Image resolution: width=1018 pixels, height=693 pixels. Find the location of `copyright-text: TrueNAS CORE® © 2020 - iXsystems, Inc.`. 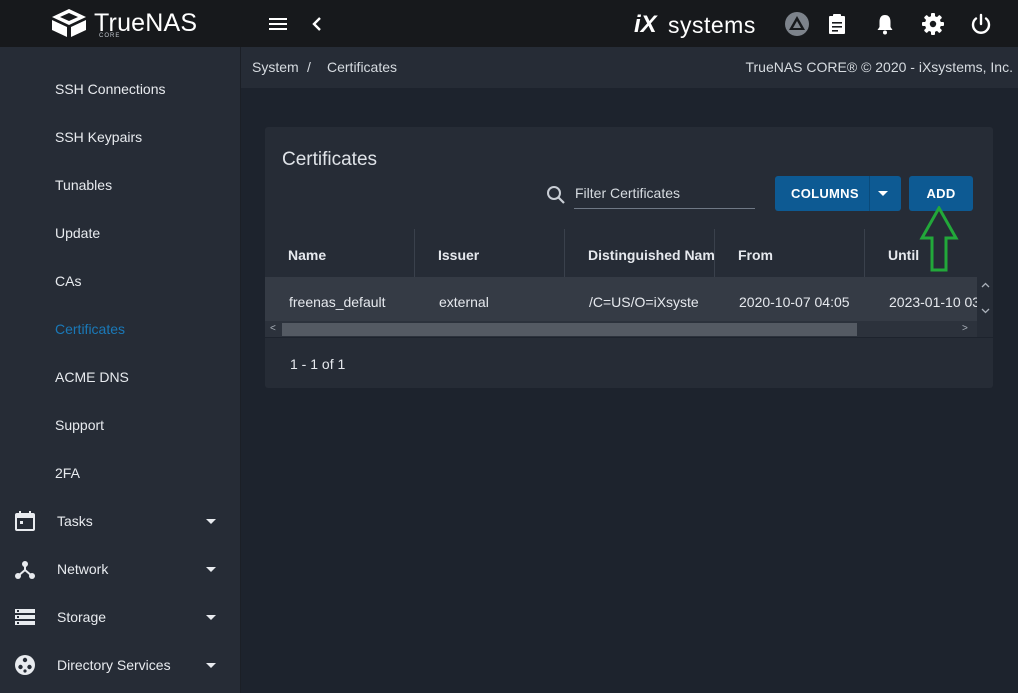

copyright-text: TrueNAS CORE® © 2020 - iXsystems, Inc. is located at coordinates (879, 67).